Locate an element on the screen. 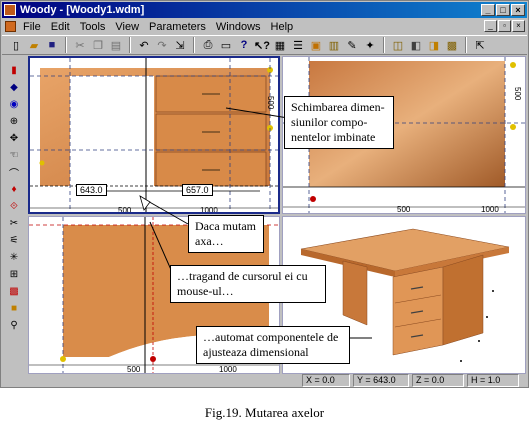 The height and width of the screenshot is (439, 529). measure-icon: ⌒ is located at coordinates (14, 172).